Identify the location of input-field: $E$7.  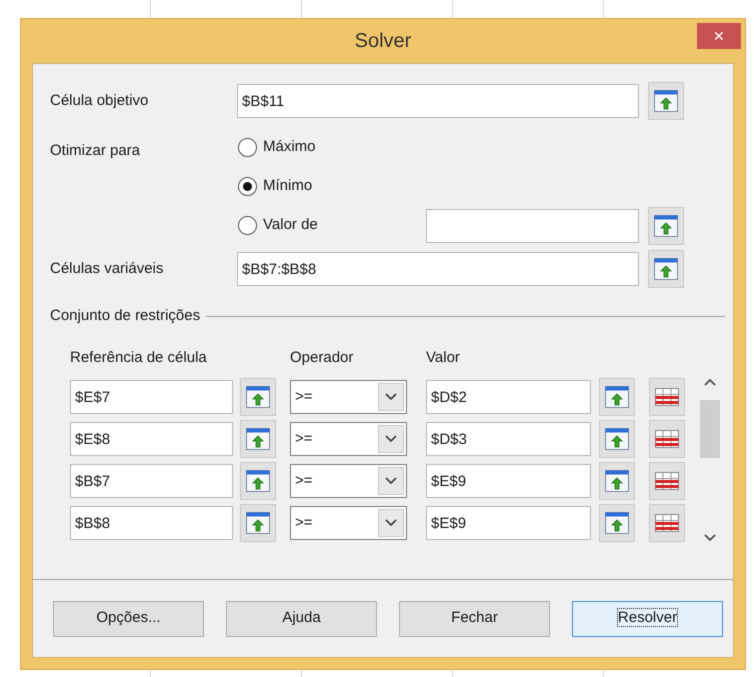
(151, 397).